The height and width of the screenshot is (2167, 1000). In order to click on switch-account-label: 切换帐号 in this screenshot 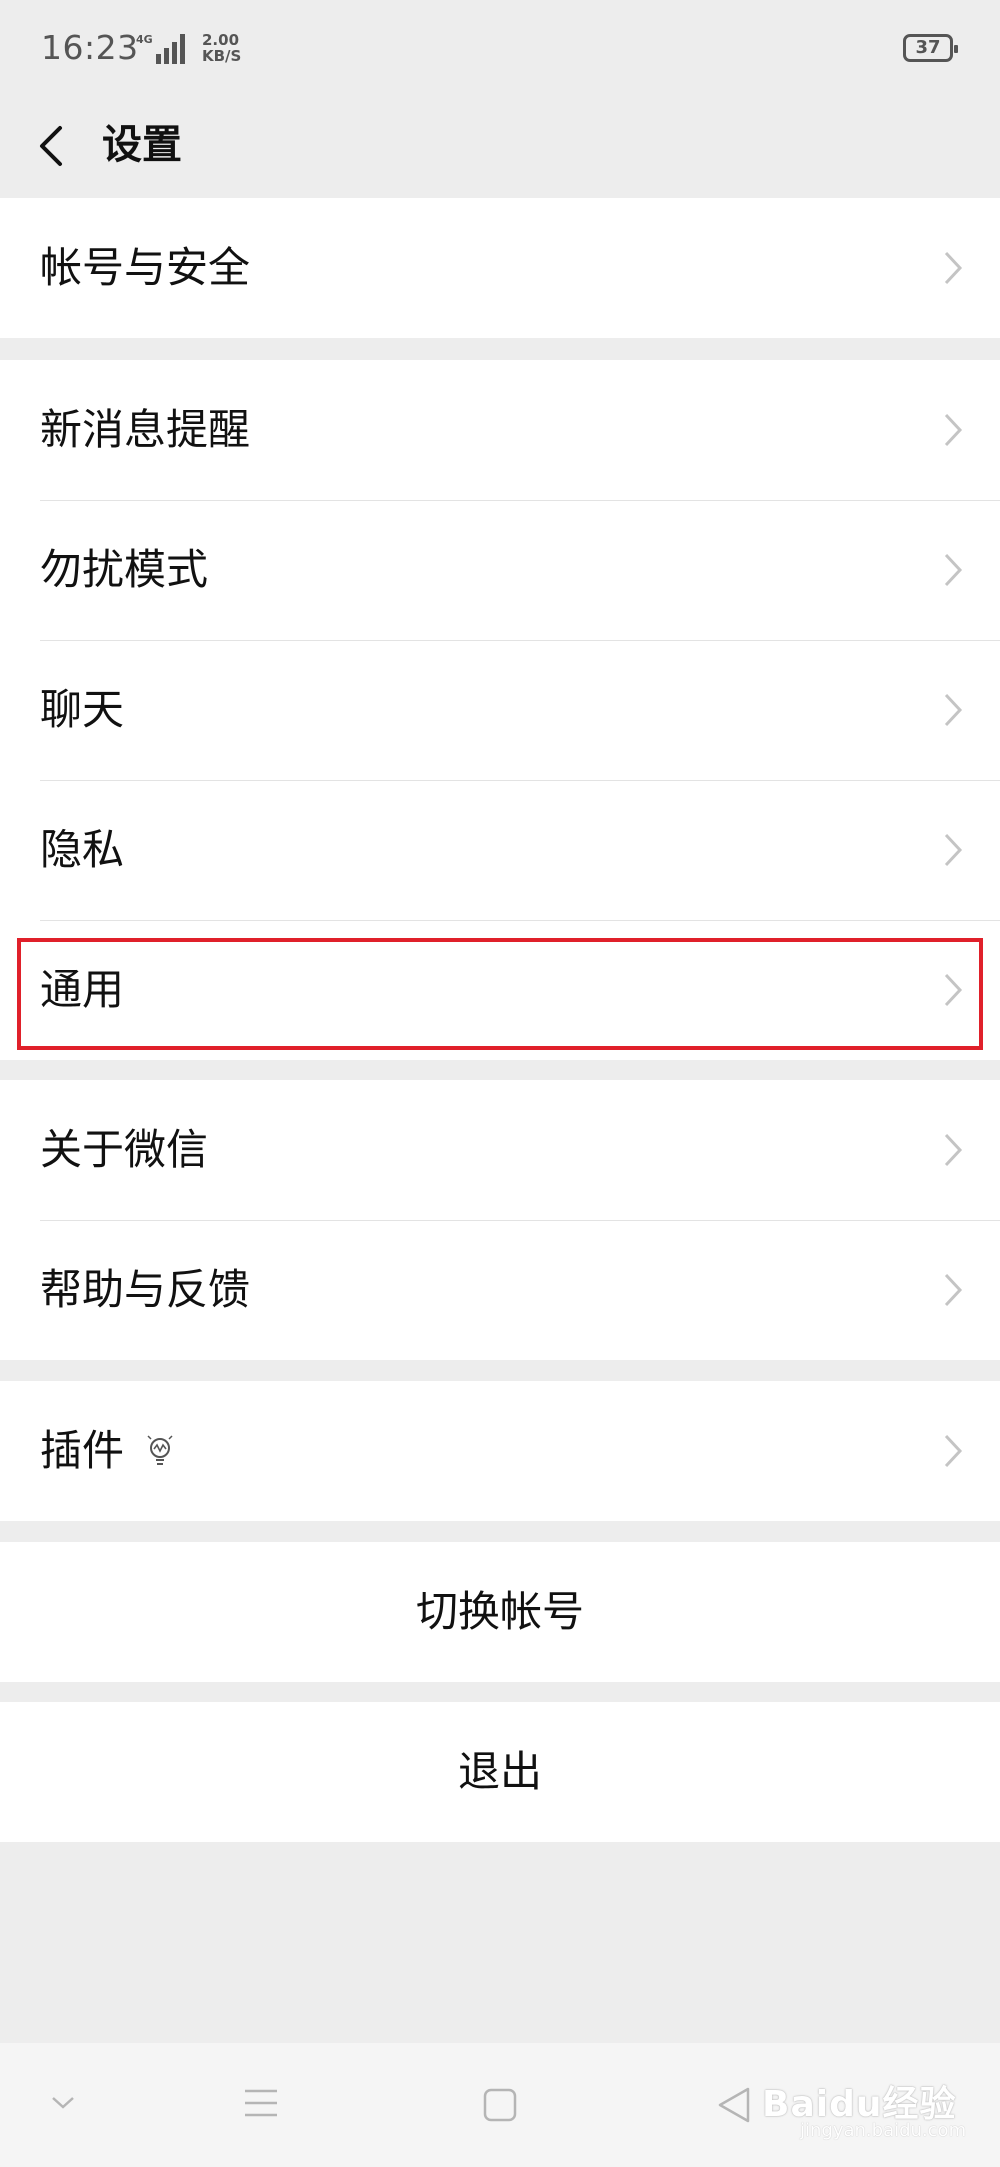, I will do `click(499, 1611)`.